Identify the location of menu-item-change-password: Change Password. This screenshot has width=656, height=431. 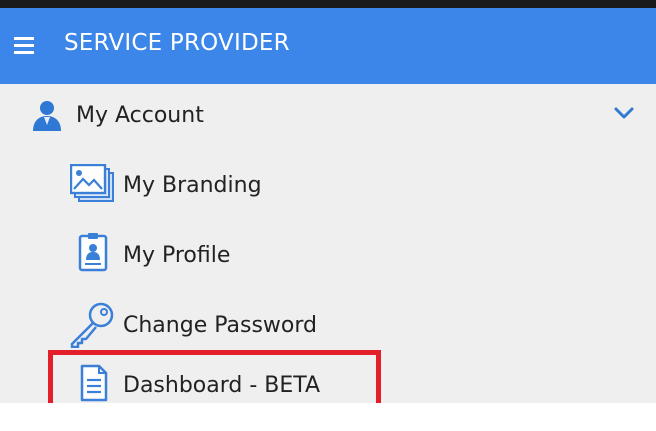
(328, 326).